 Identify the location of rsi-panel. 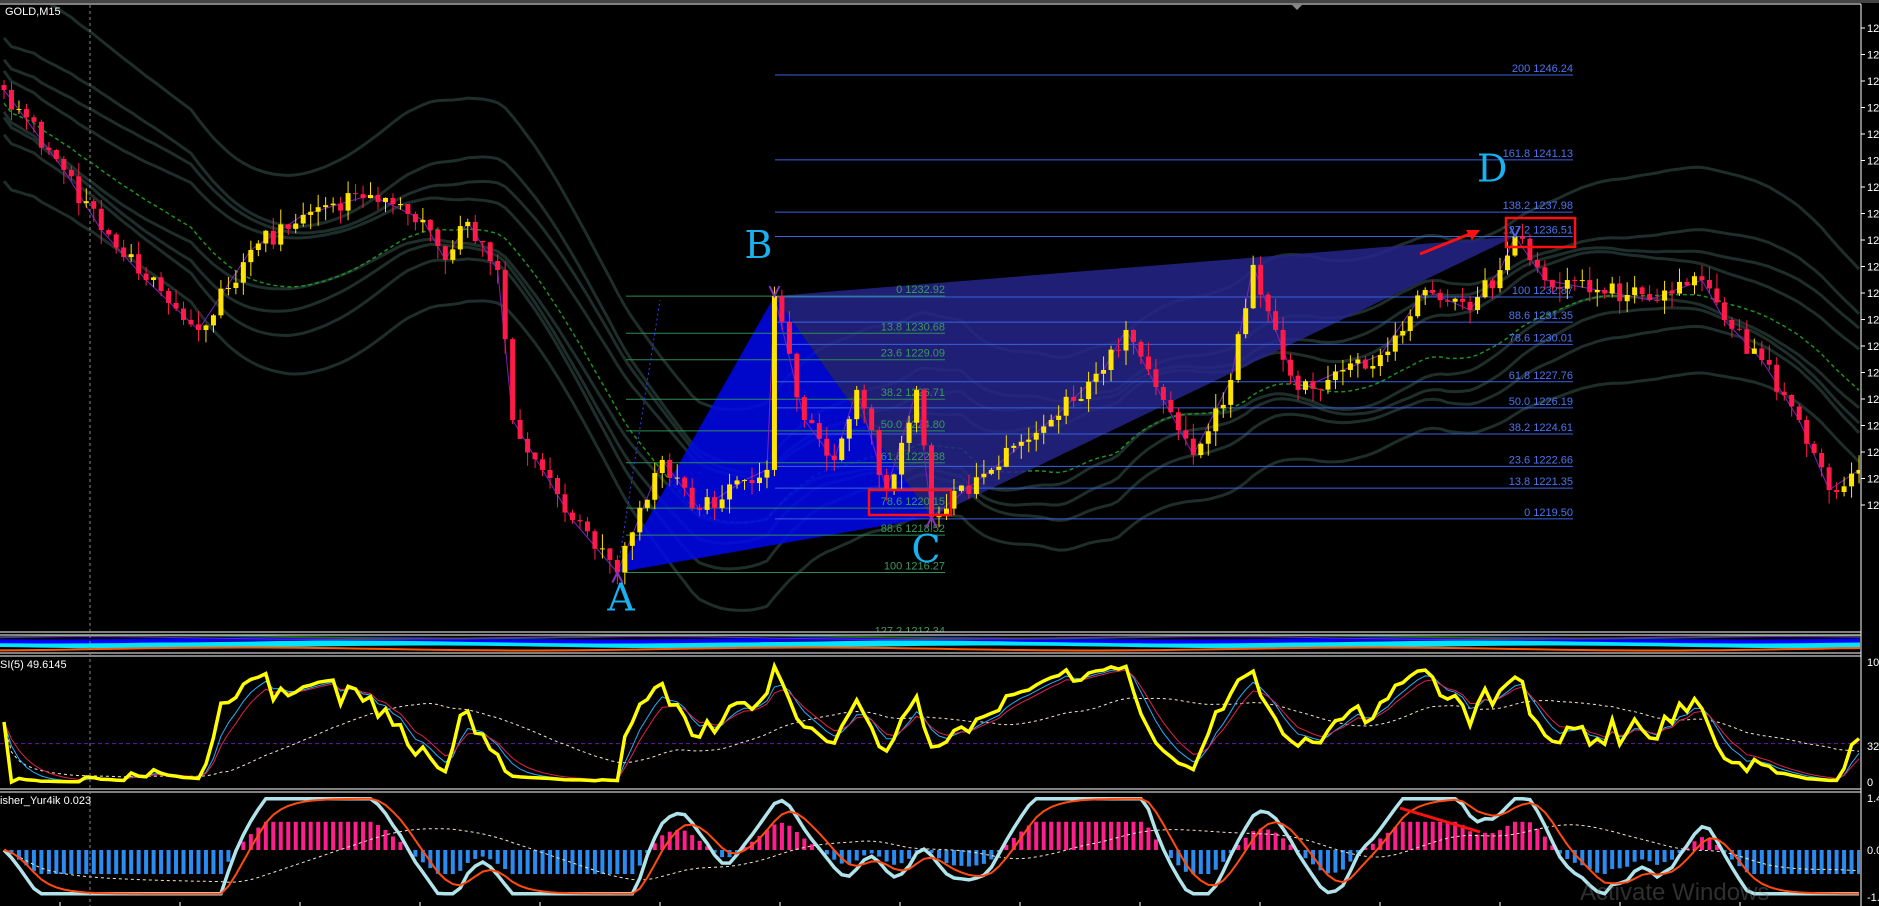
(930, 723).